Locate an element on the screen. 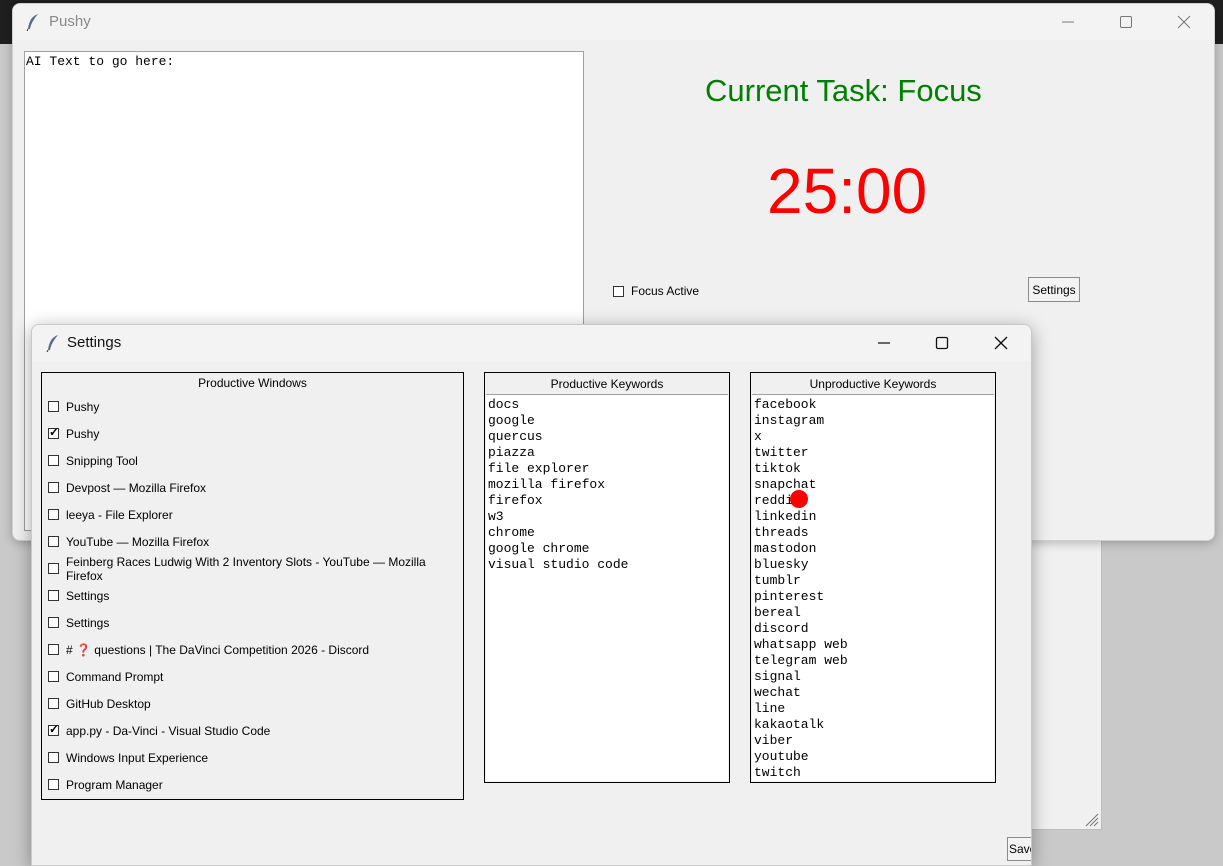 The height and width of the screenshot is (866, 1223). productive-window-item: Windows Input Experience is located at coordinates (255, 757).